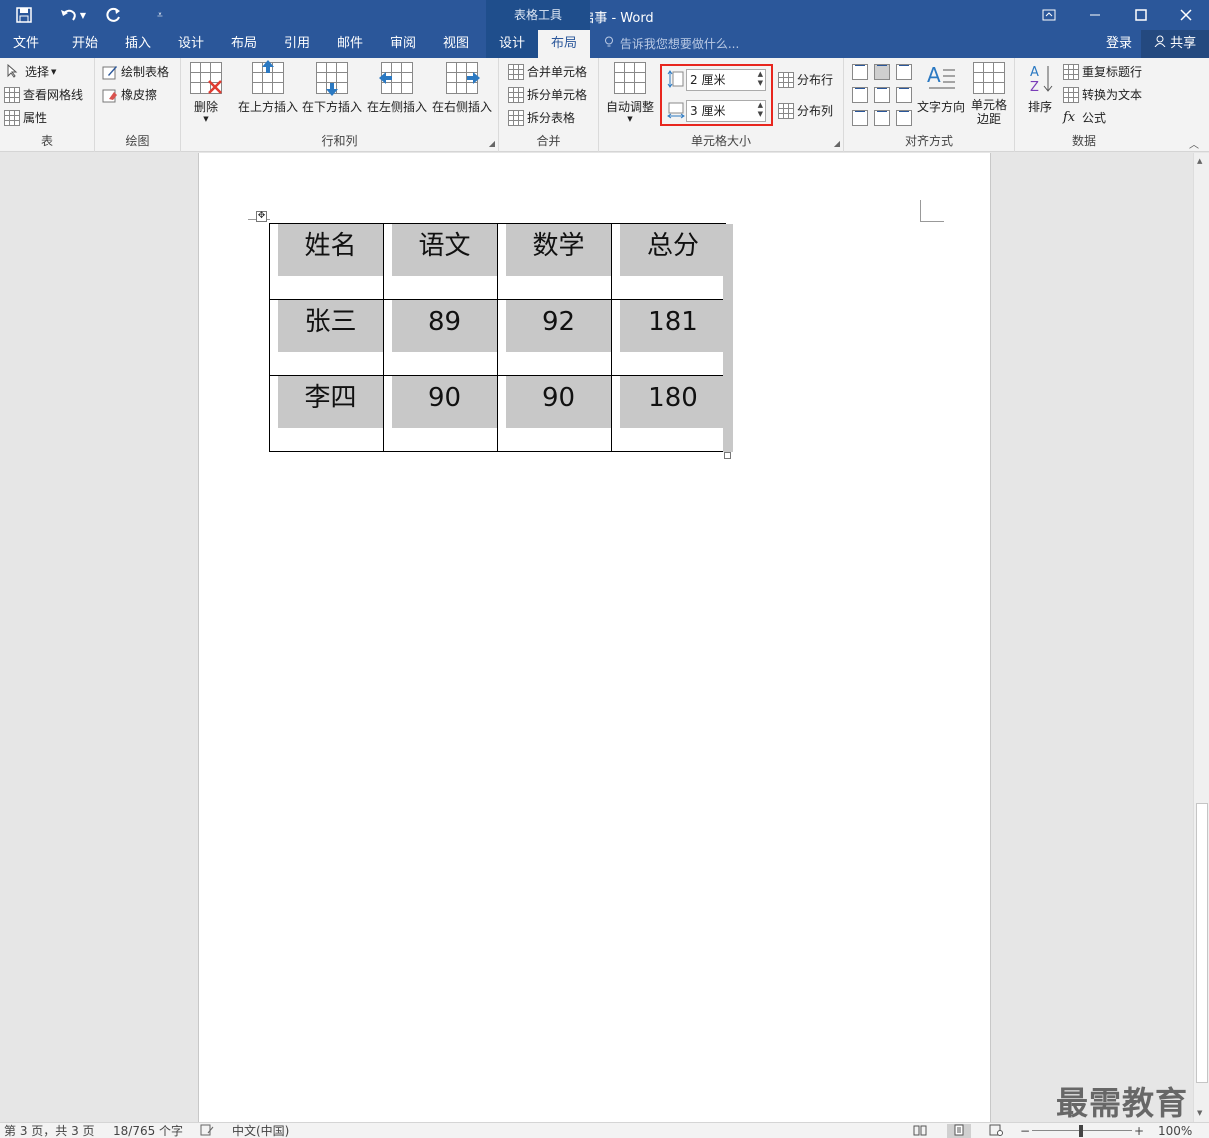 The image size is (1209, 1138). Describe the element at coordinates (26, 44) in the screenshot. I see `tab-file: 文件` at that location.